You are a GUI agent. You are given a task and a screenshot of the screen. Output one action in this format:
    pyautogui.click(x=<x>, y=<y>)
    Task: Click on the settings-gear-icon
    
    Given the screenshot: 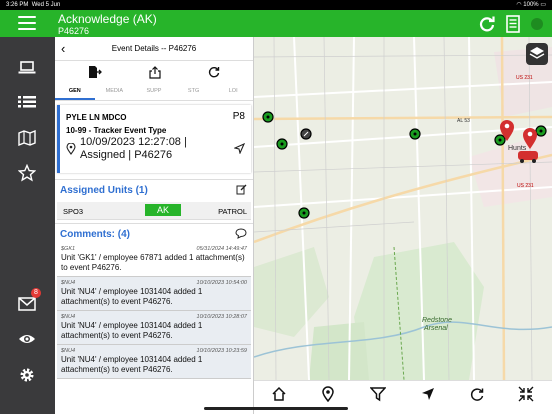 What is the action you would take?
    pyautogui.click(x=27, y=375)
    